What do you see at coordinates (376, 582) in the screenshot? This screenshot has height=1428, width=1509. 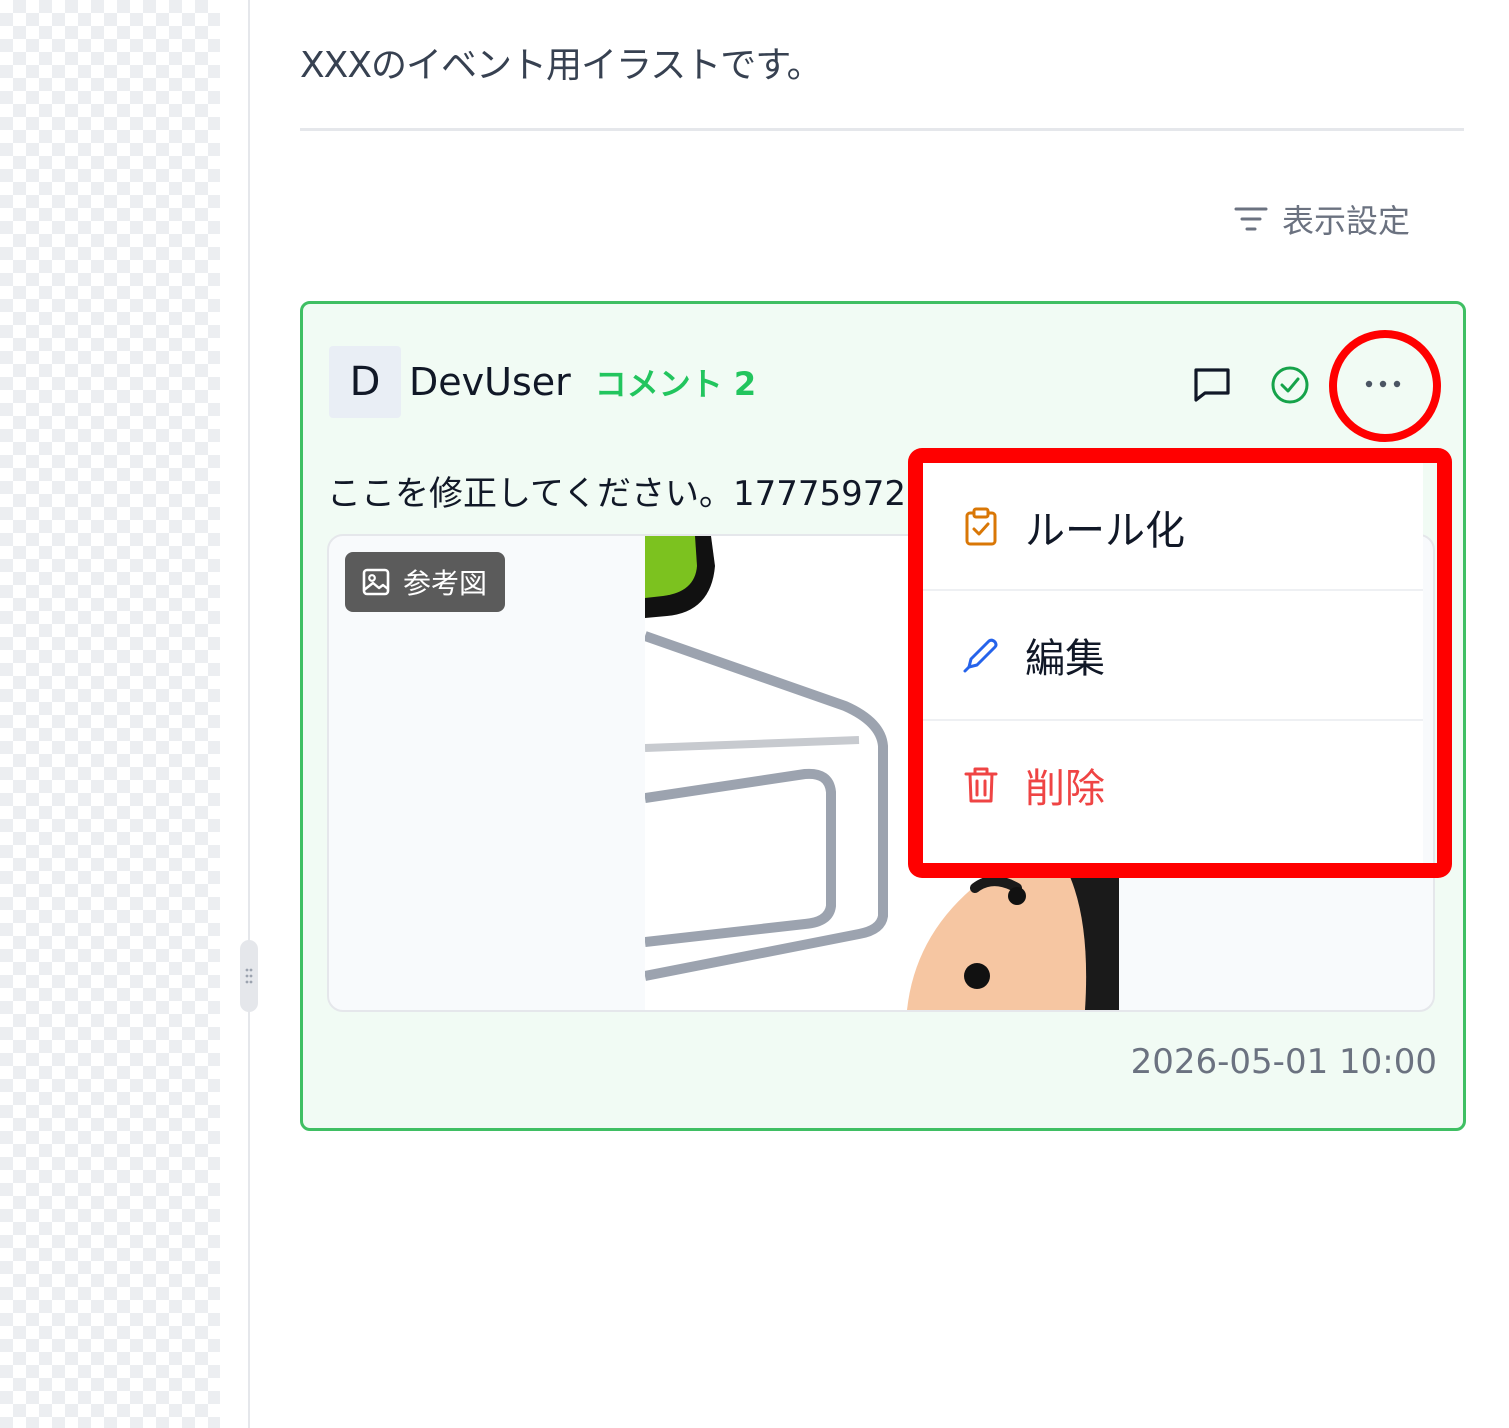 I see `image-icon` at bounding box center [376, 582].